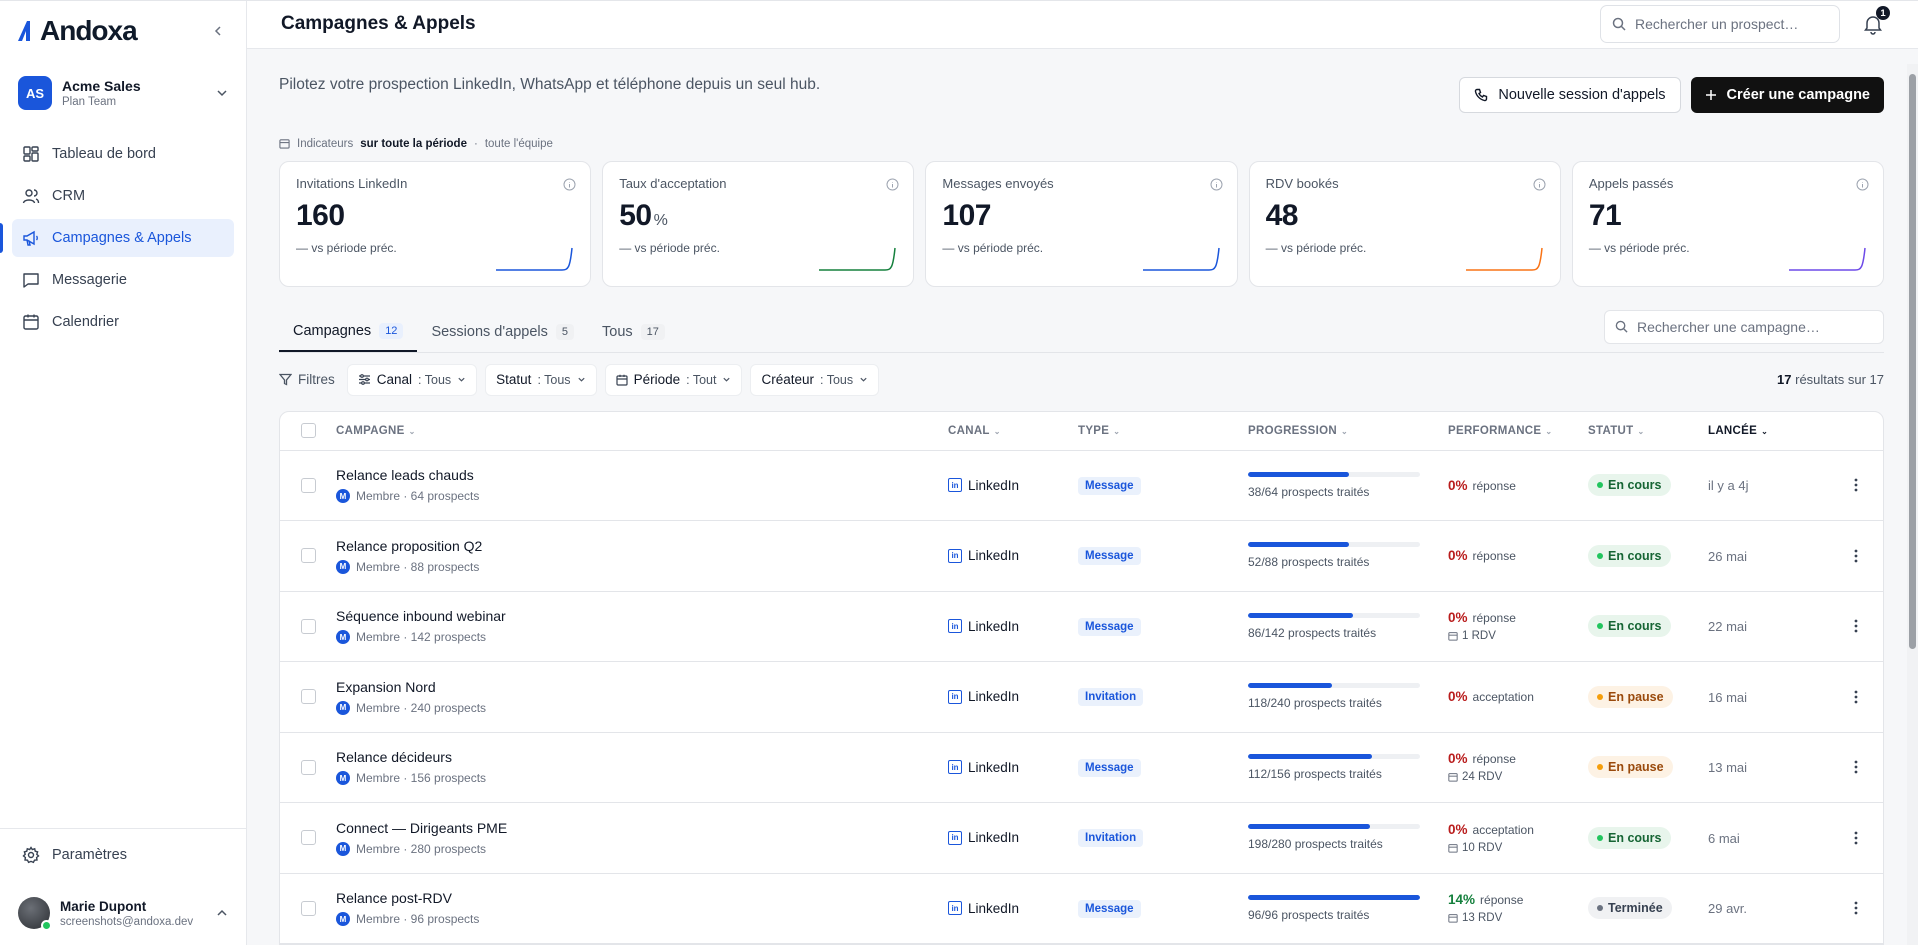 Image resolution: width=1918 pixels, height=945 pixels. Describe the element at coordinates (642, 616) in the screenshot. I see `campaign-name: Séquence inbound webinar` at that location.